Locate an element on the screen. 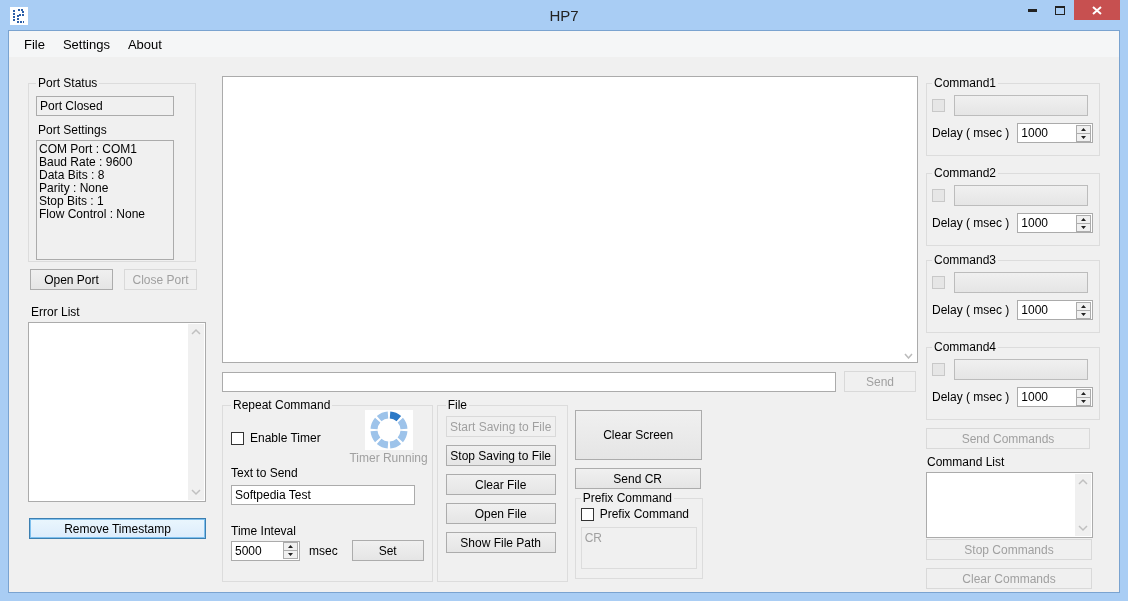 The width and height of the screenshot is (1128, 601). menu-item: Settings is located at coordinates (86, 44).